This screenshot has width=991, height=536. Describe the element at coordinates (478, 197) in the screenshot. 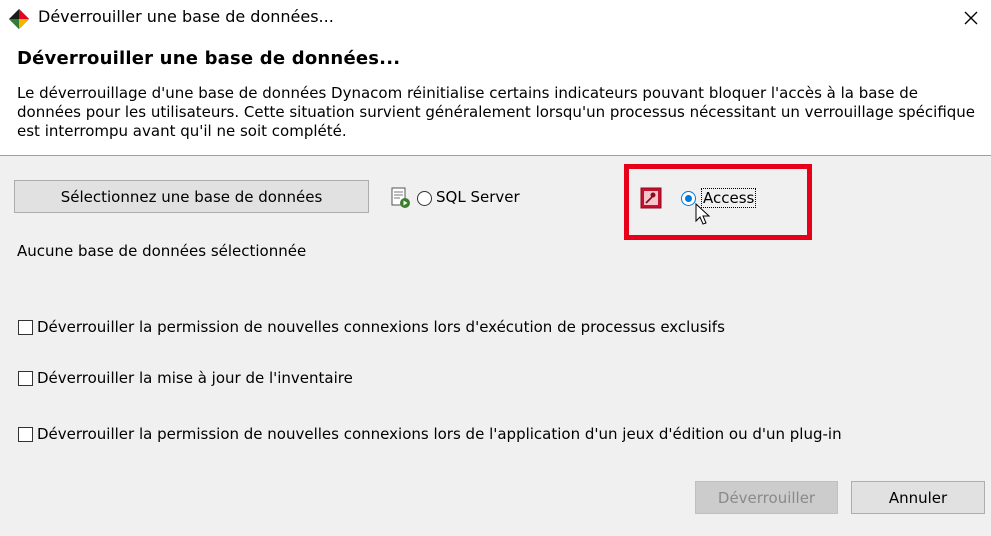

I see `sql-server-label: SQL Server` at that location.